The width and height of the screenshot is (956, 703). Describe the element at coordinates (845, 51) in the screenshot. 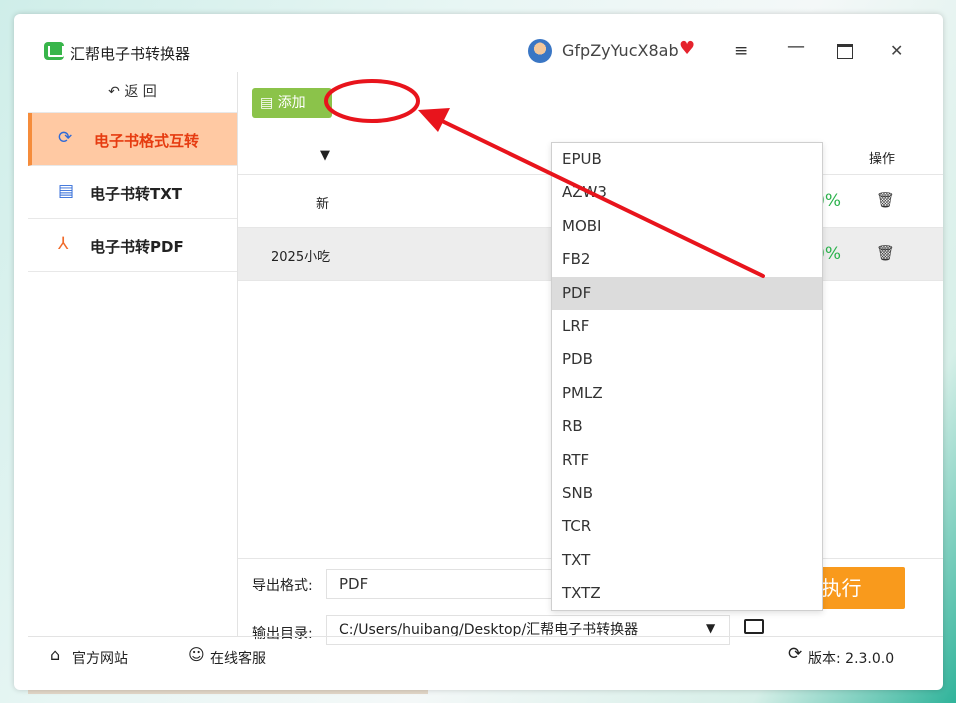

I see `maximize-icon` at that location.